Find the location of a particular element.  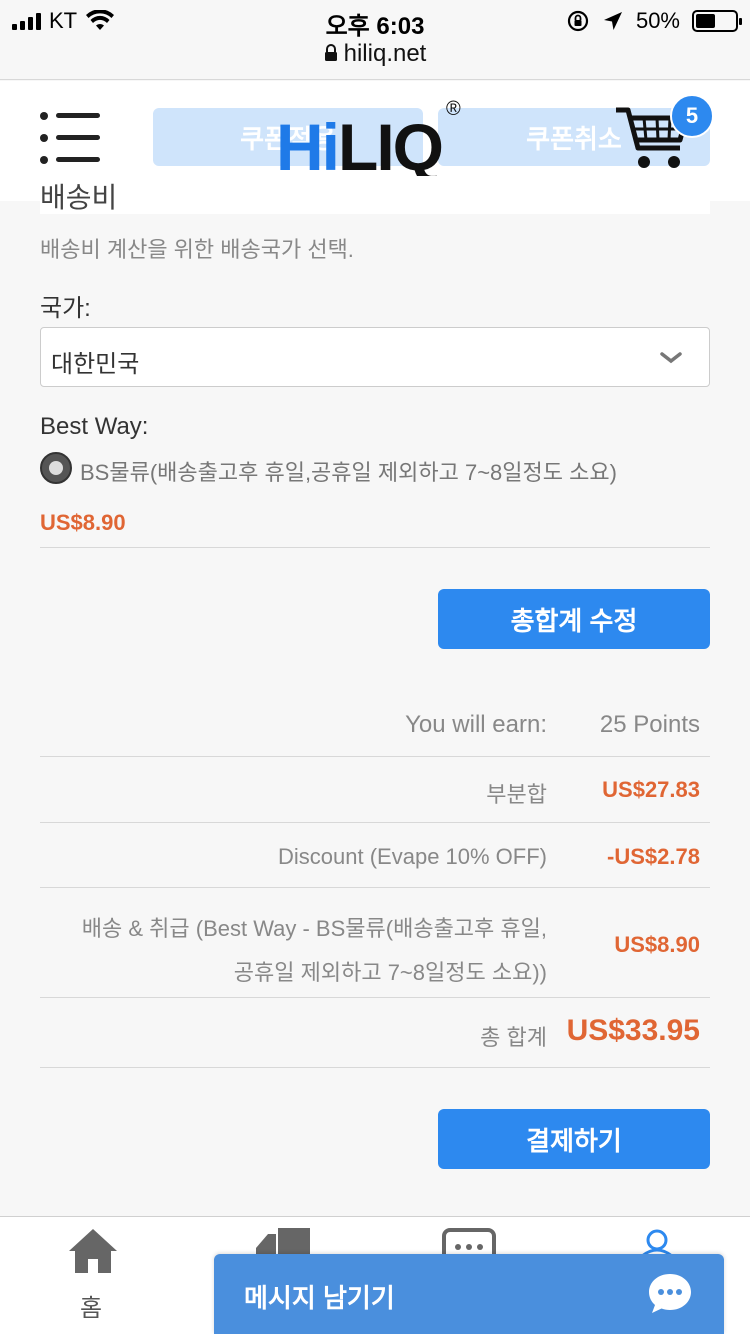

leave-message-label: 메시지 남기기 is located at coordinates (319, 1298).